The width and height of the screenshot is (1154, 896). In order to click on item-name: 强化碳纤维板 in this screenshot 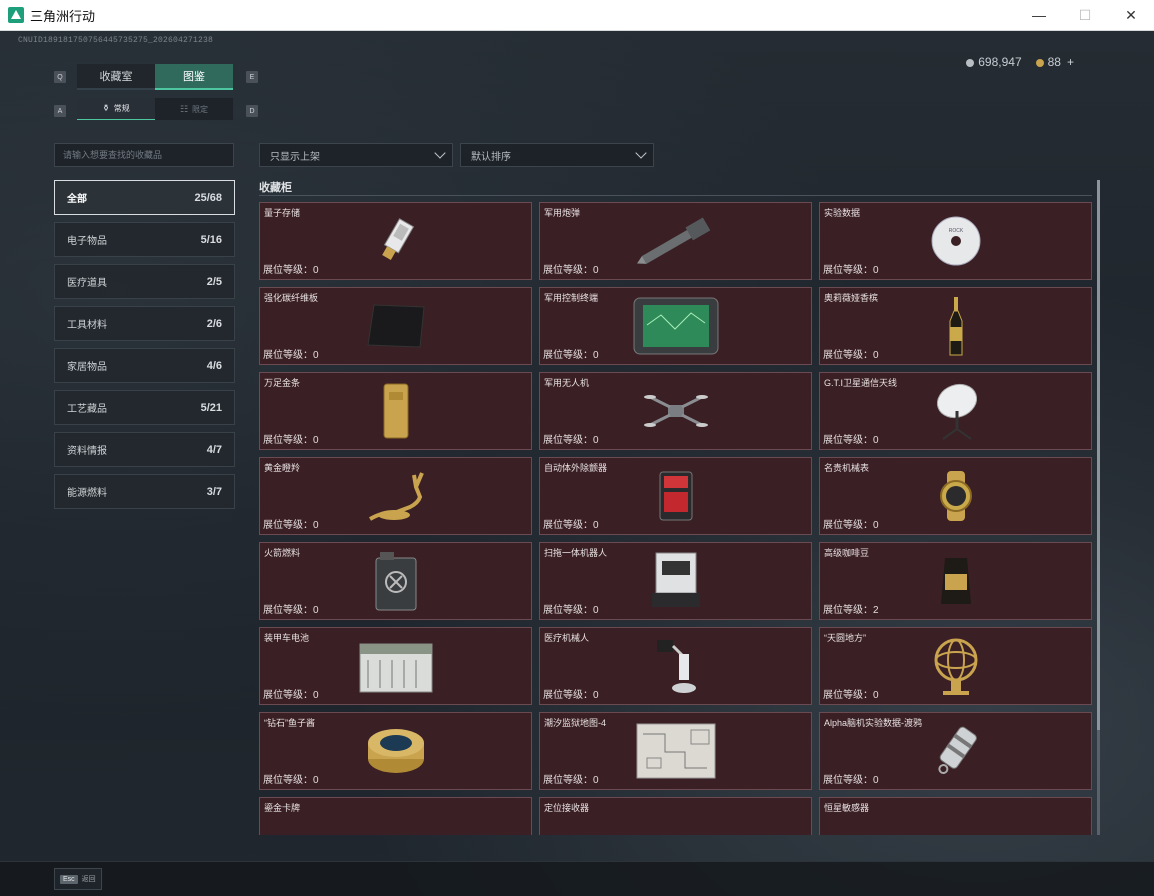, I will do `click(291, 298)`.